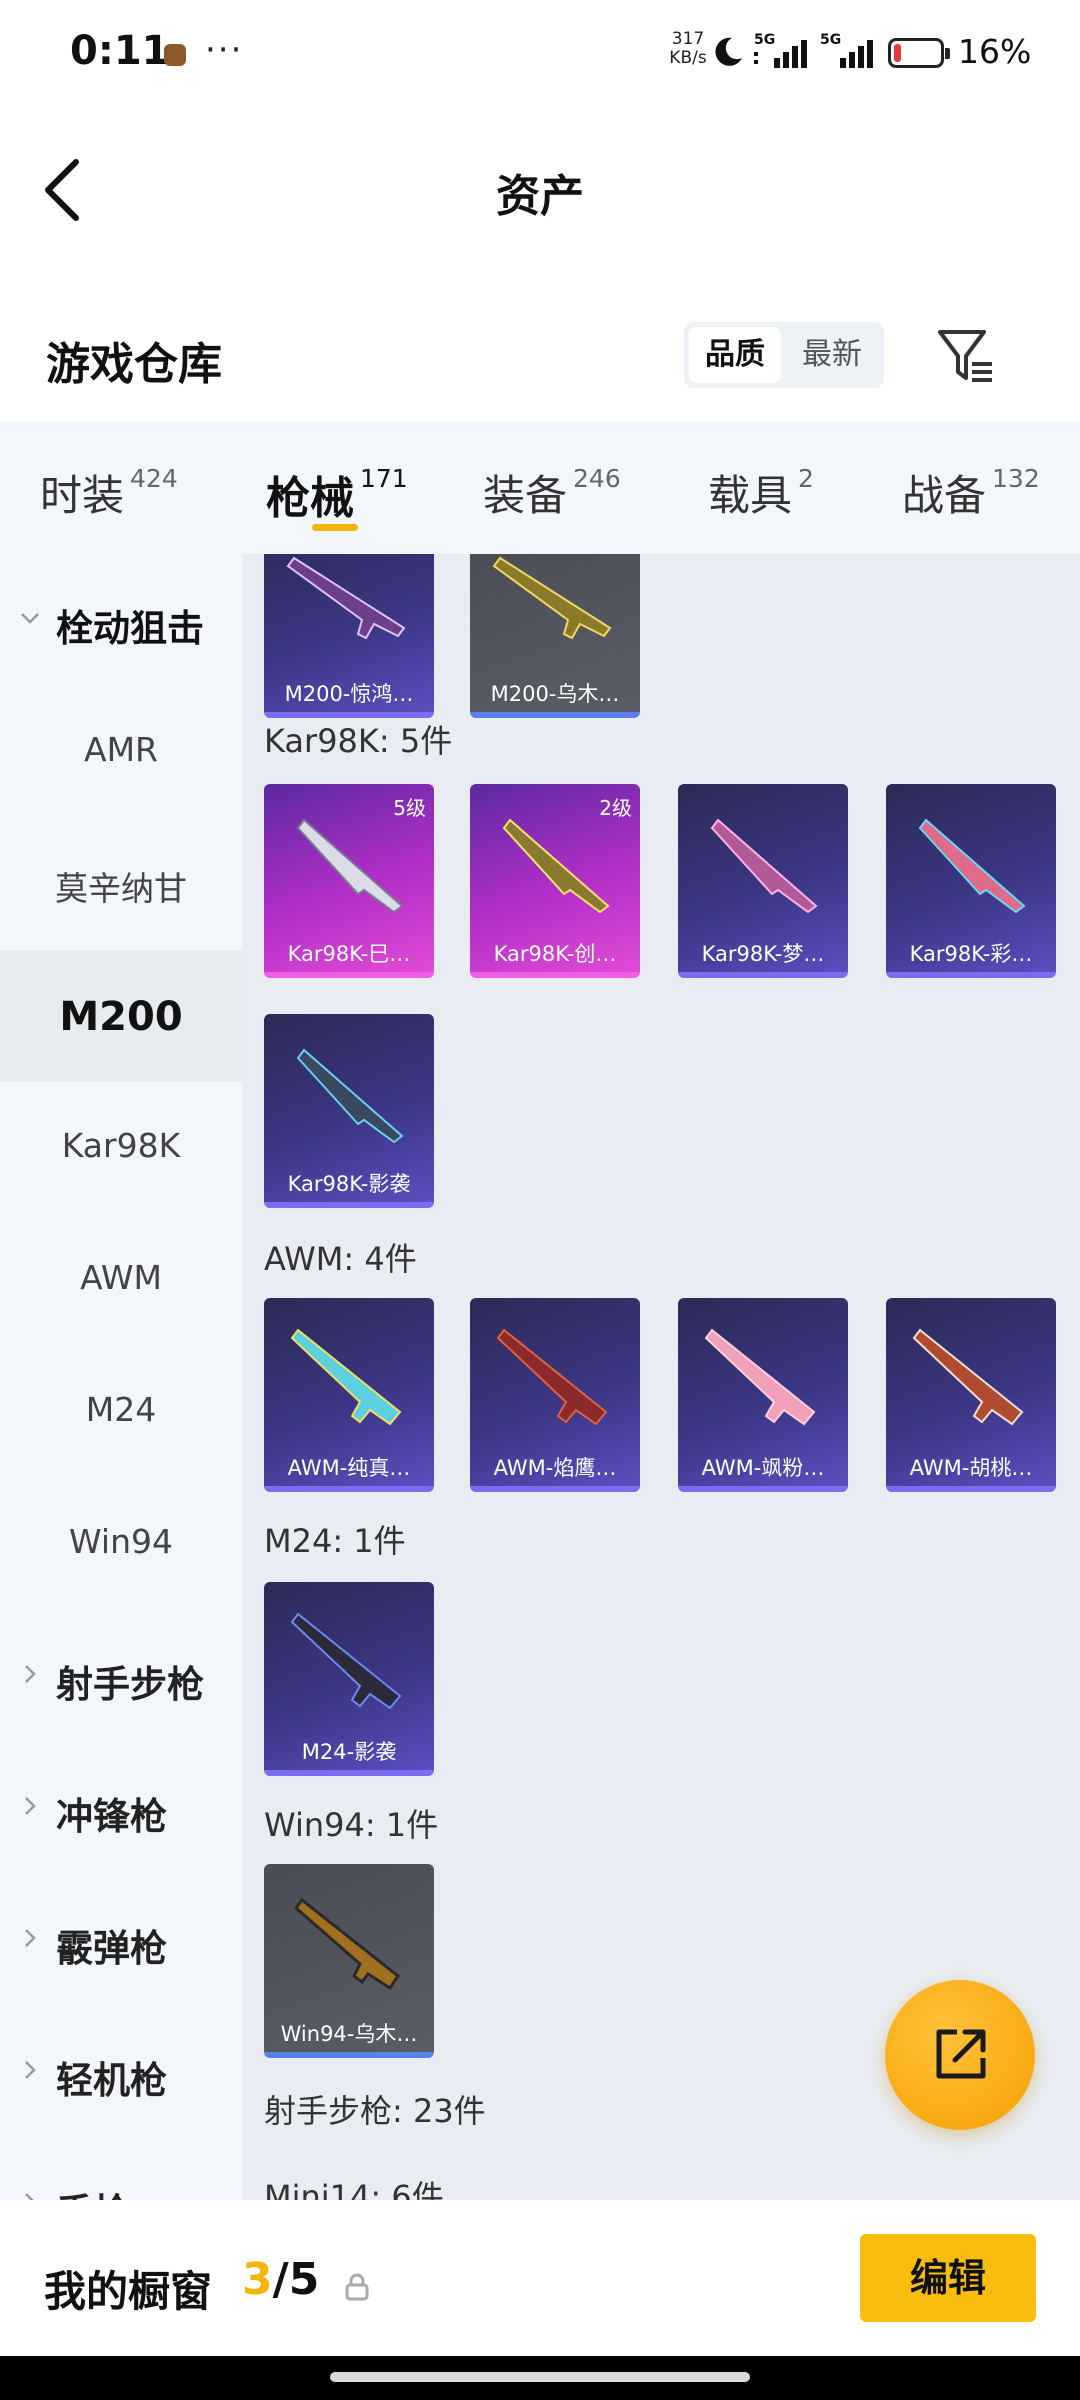  I want to click on battery-icon, so click(919, 53).